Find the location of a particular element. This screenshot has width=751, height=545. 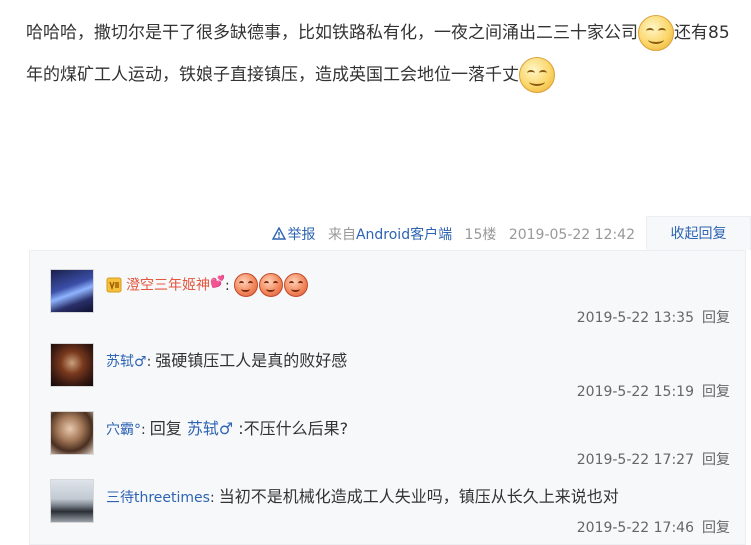

username-link: 澄空三年姬神 is located at coordinates (168, 286).